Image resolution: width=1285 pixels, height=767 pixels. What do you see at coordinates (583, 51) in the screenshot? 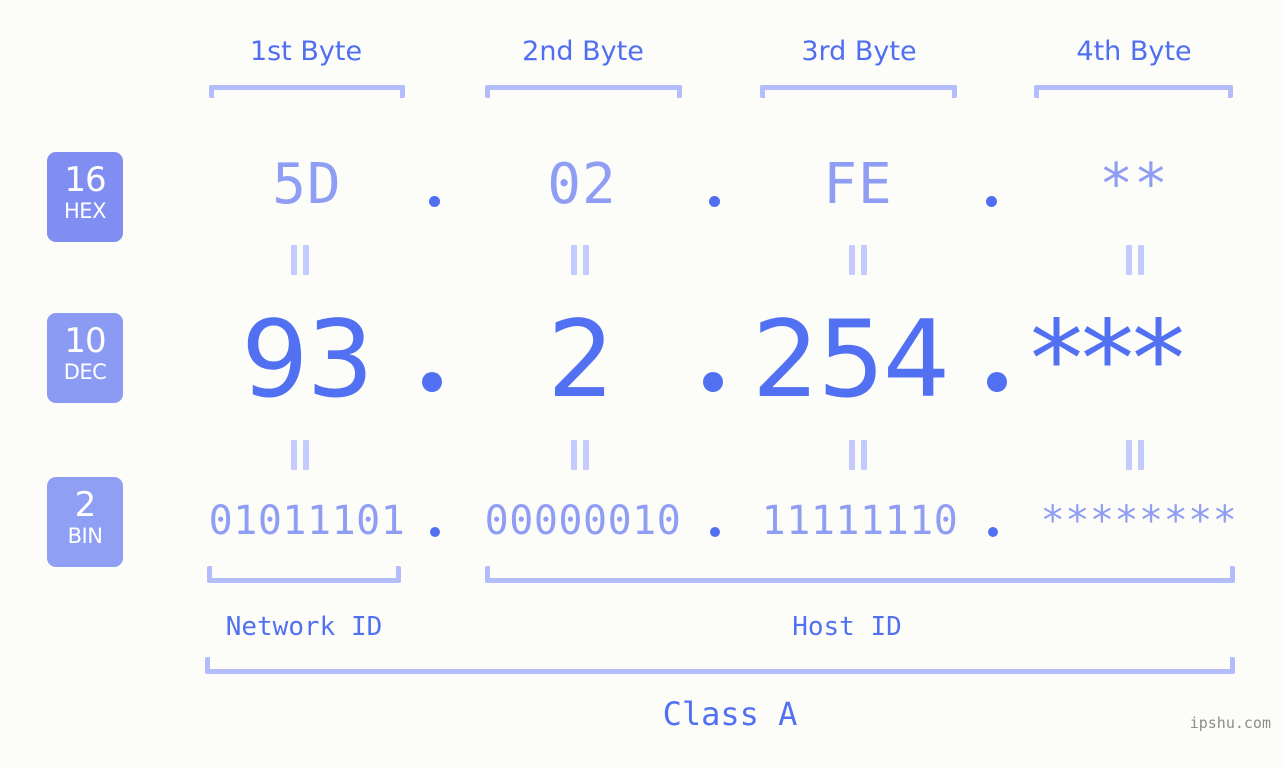
I see `byte-header-2: 2nd Byte` at bounding box center [583, 51].